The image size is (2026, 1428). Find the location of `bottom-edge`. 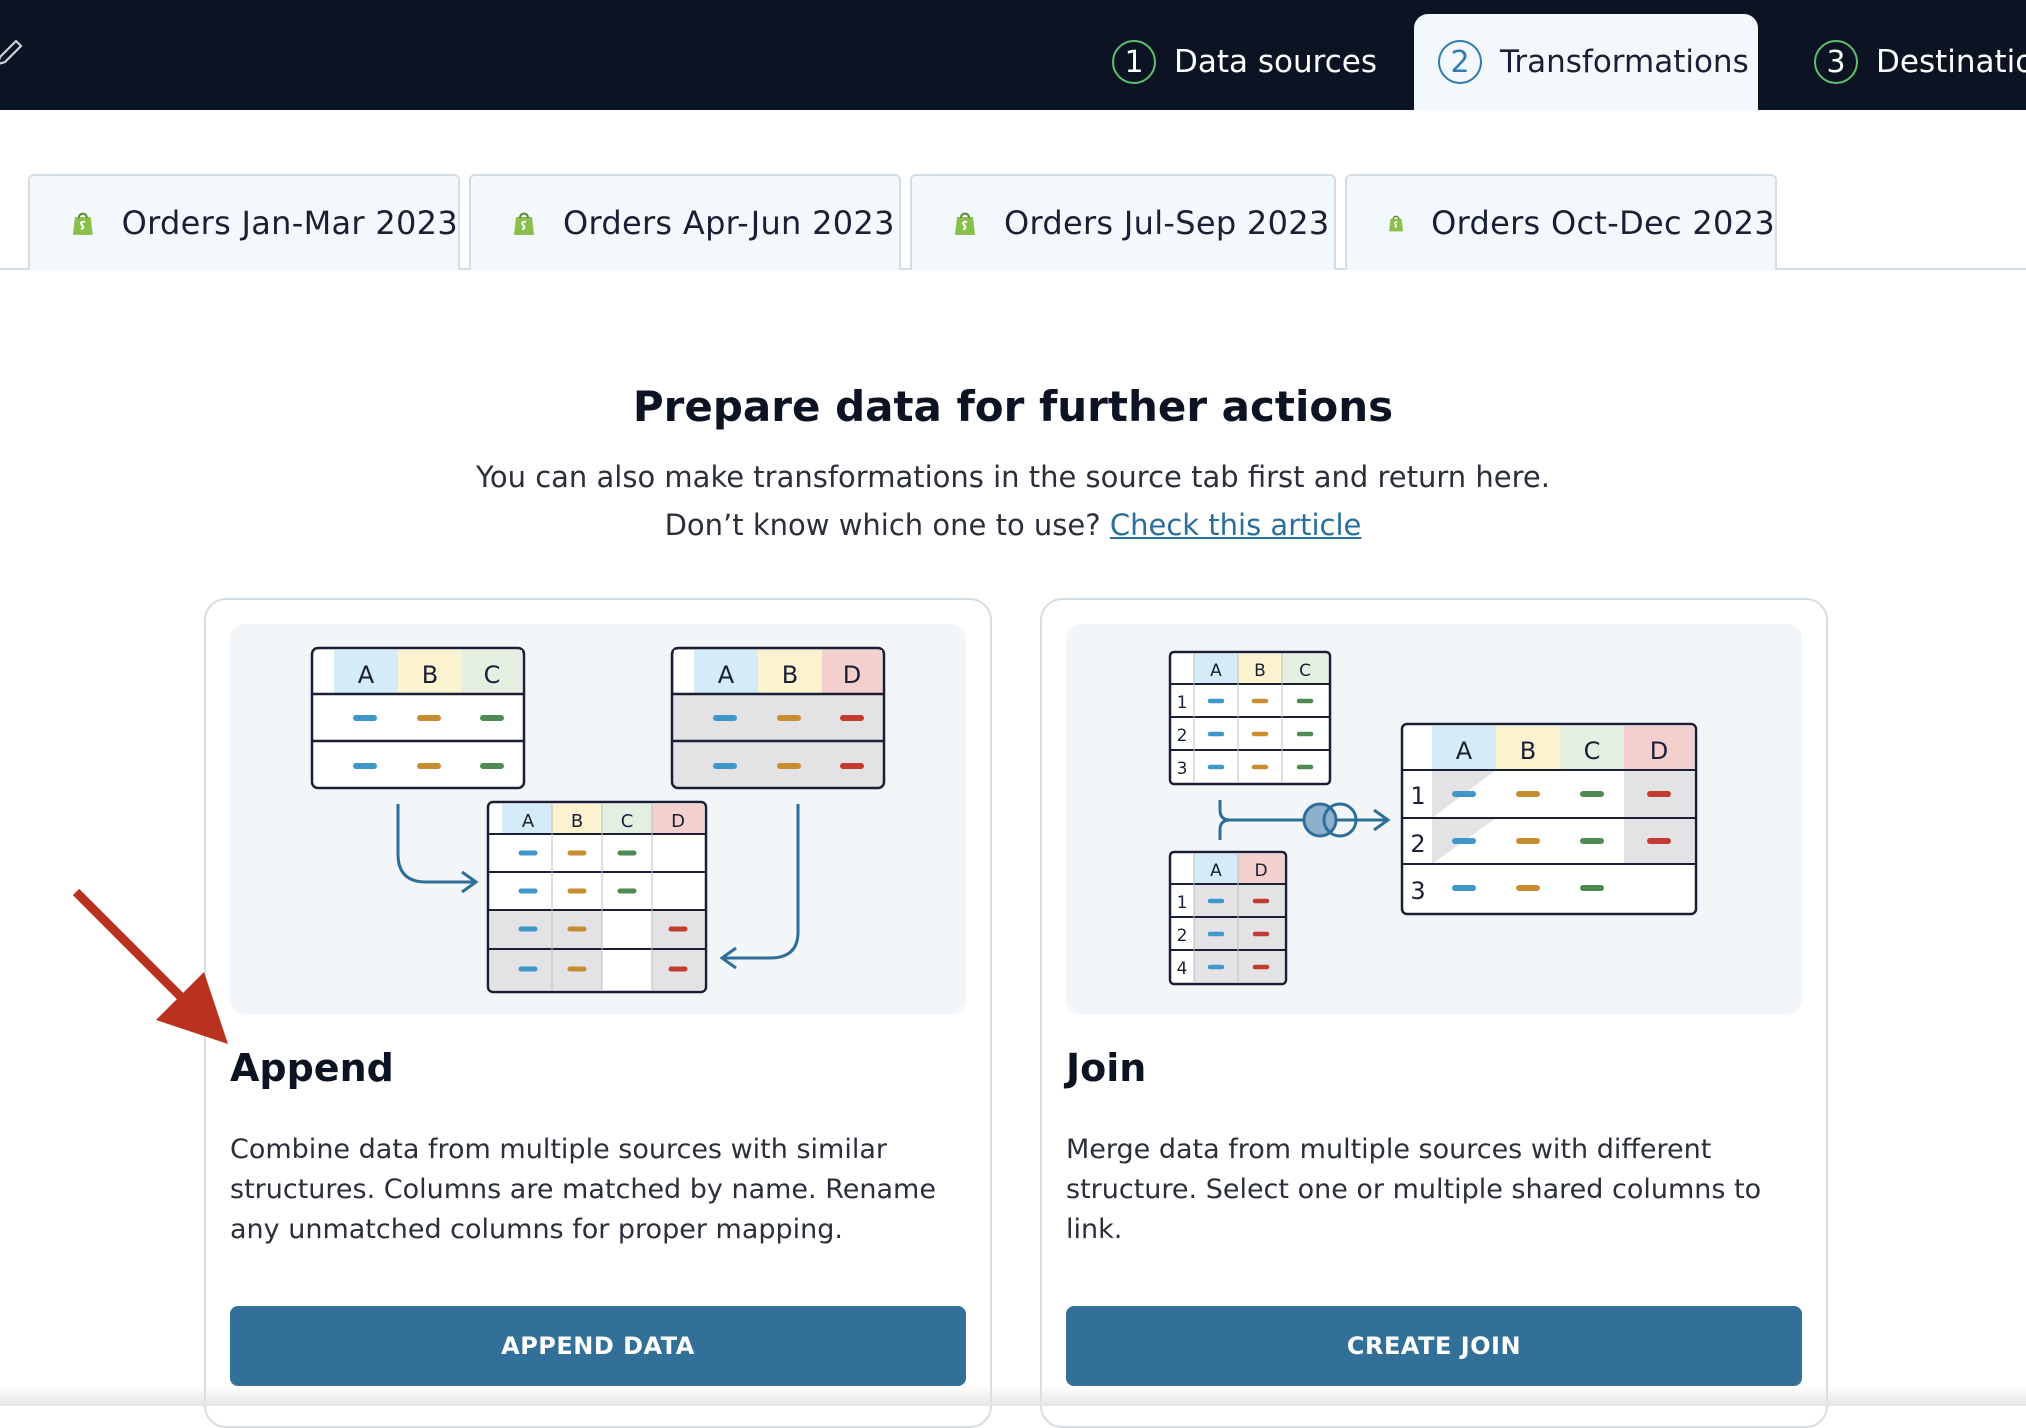

bottom-edge is located at coordinates (1013, 1396).